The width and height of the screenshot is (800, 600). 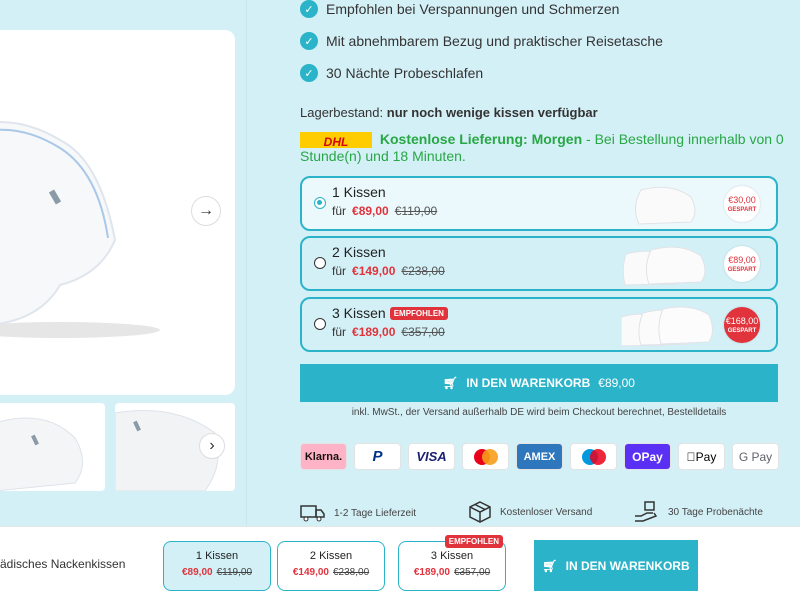 I want to click on payment-methods: Klarna. P VISA AMEX OPay Pay G Pay, so click(x=539, y=456).